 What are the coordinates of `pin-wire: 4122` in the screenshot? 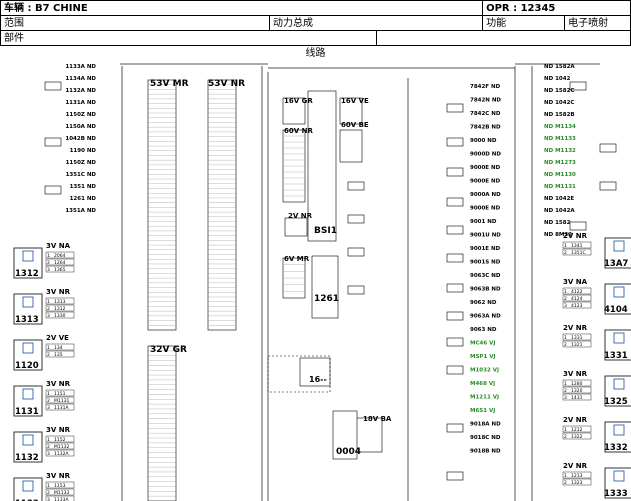 It's located at (577, 292).